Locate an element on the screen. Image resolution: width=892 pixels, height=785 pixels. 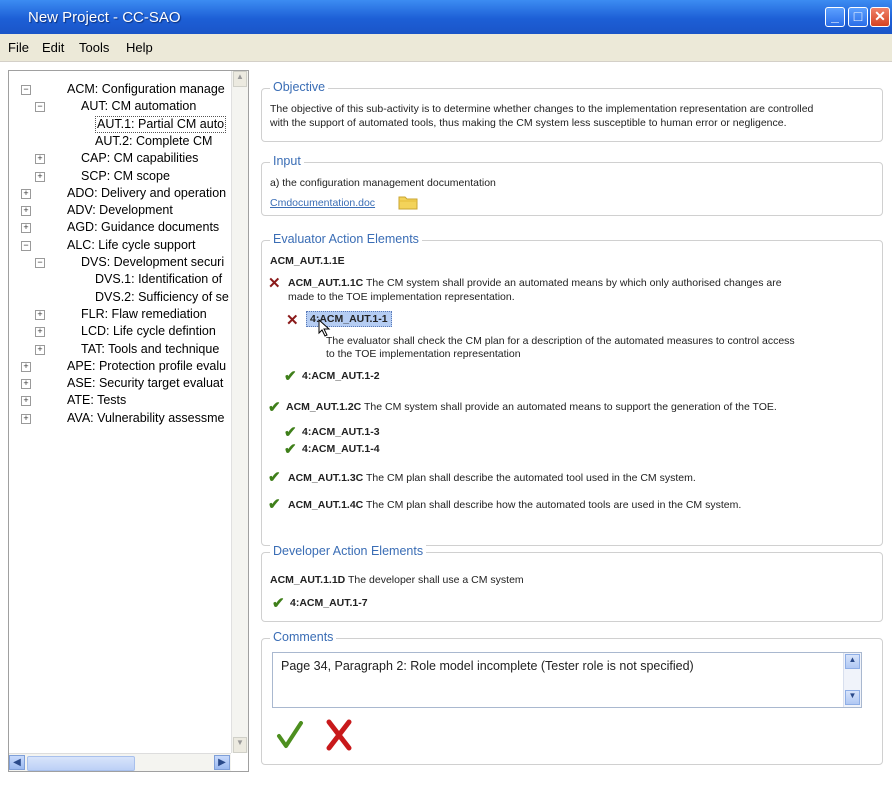
menu-tools: Tools is located at coordinates (94, 47).